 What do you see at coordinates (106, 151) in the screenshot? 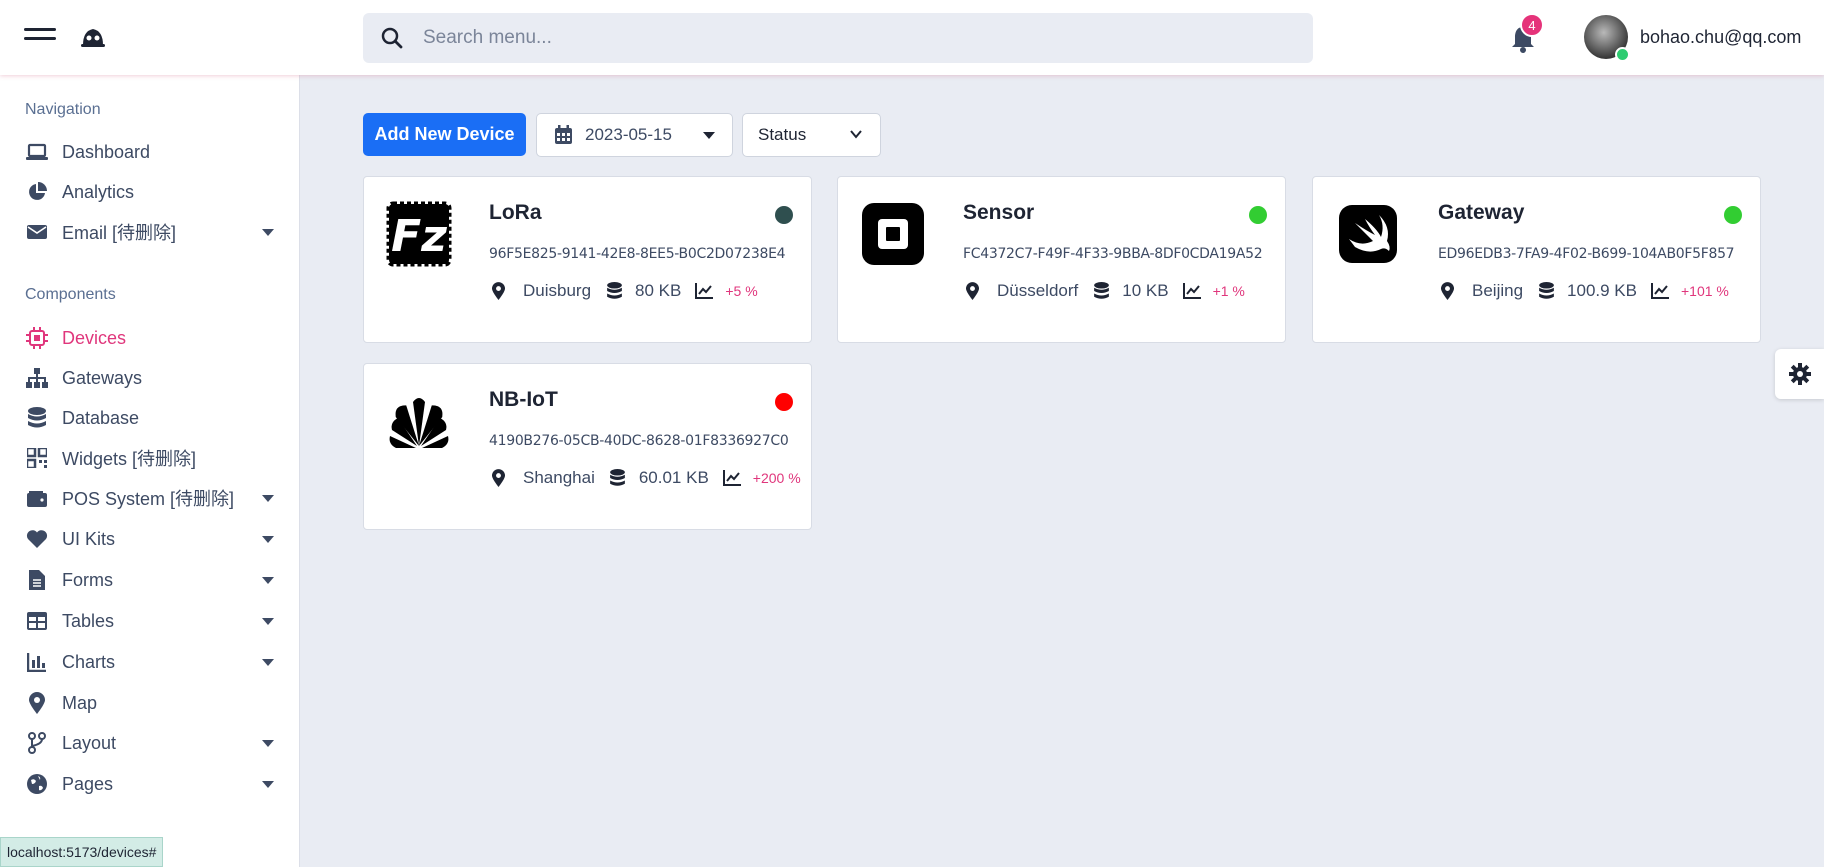
I see `sidebar-item-label: Dashboard` at bounding box center [106, 151].